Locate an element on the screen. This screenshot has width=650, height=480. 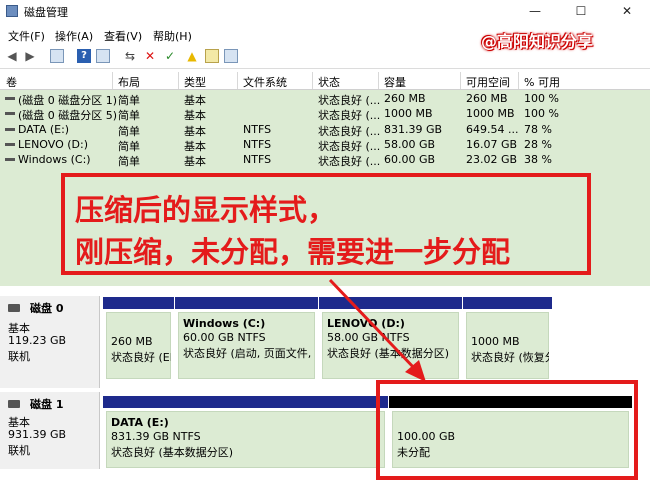
annotation-arrow-icon is located at coordinates (377, 330).